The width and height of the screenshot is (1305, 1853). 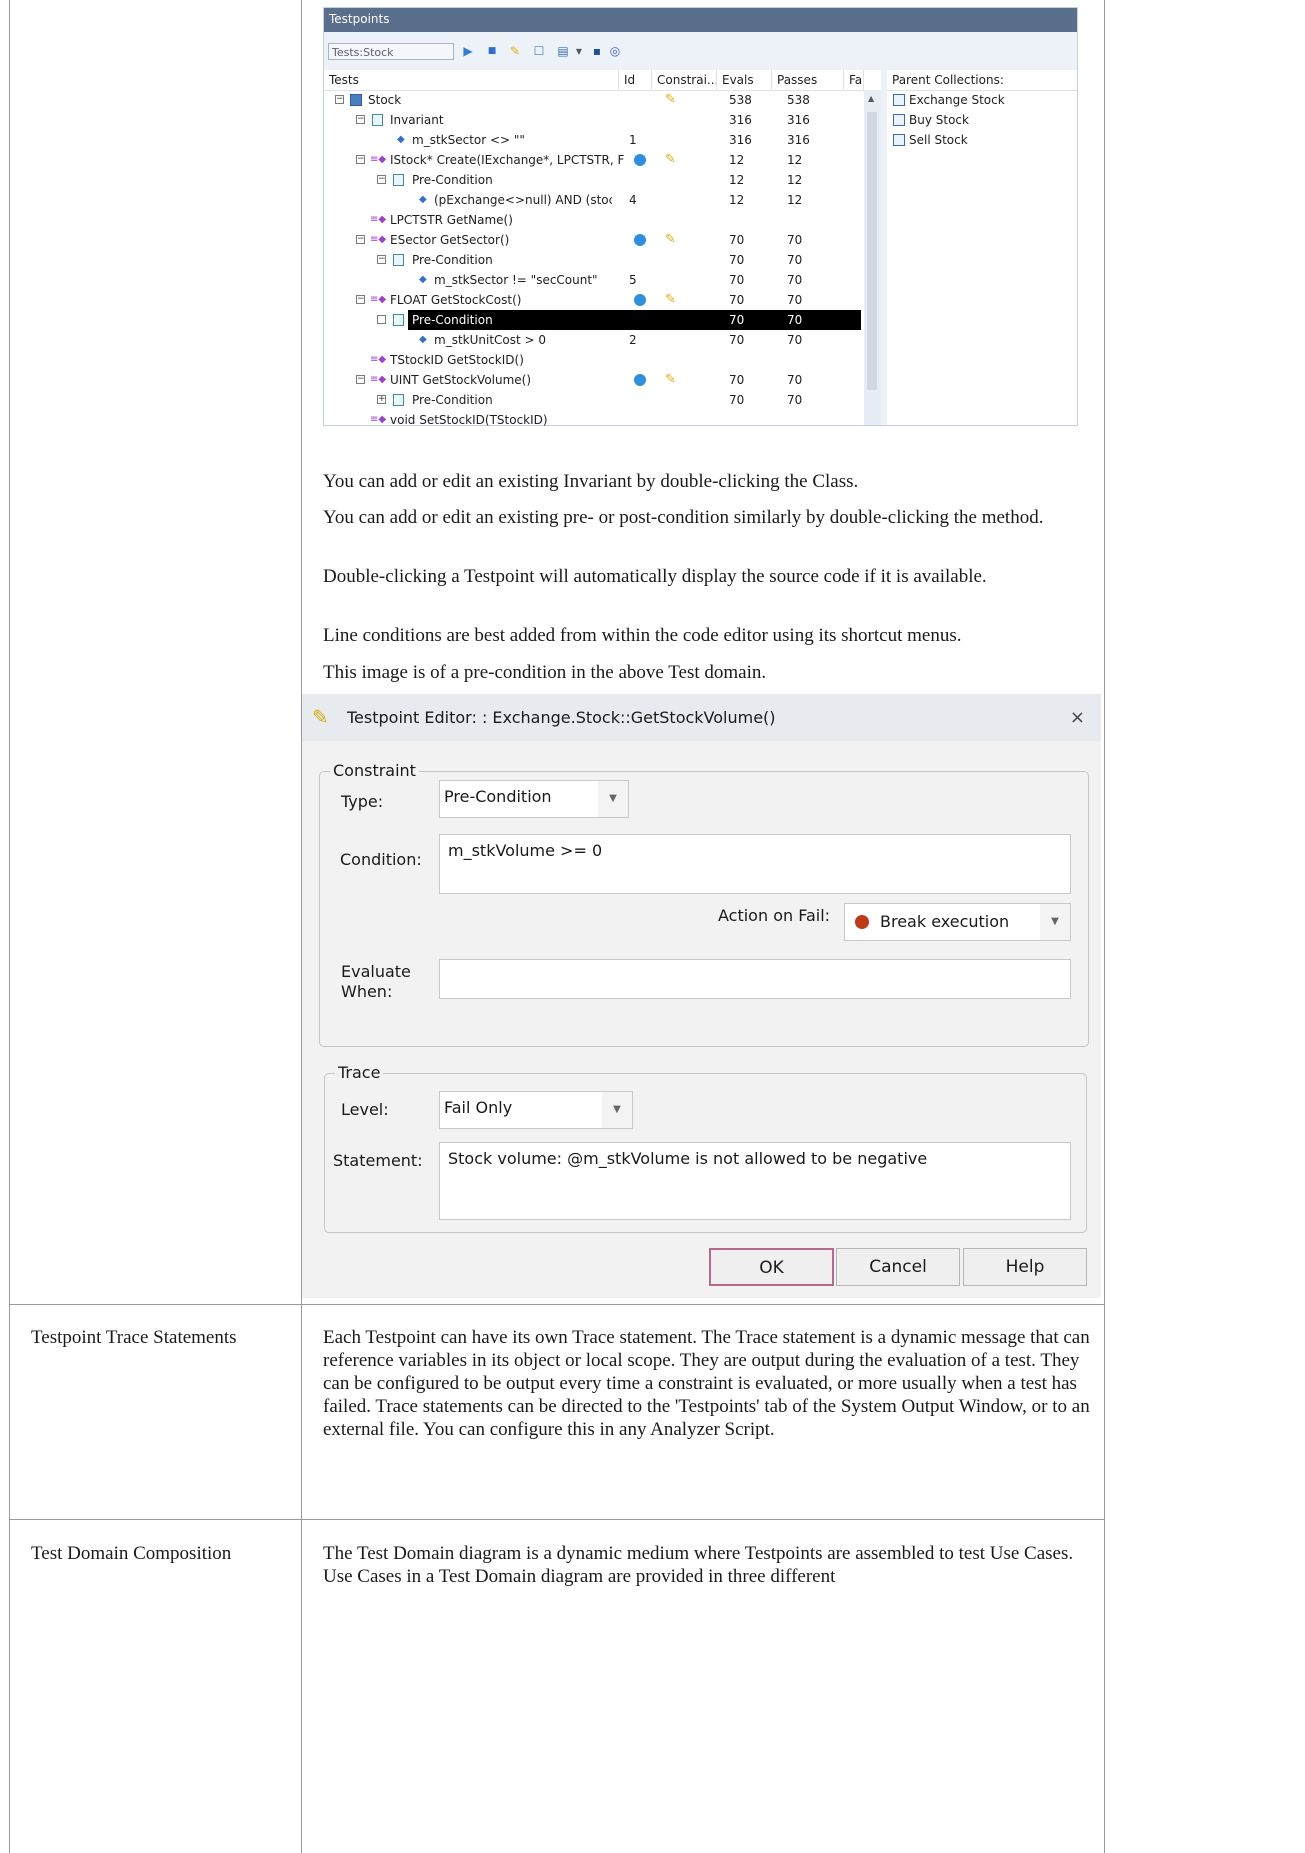 I want to click on tree-row-label: UINT GetStockVolume(), so click(x=461, y=380).